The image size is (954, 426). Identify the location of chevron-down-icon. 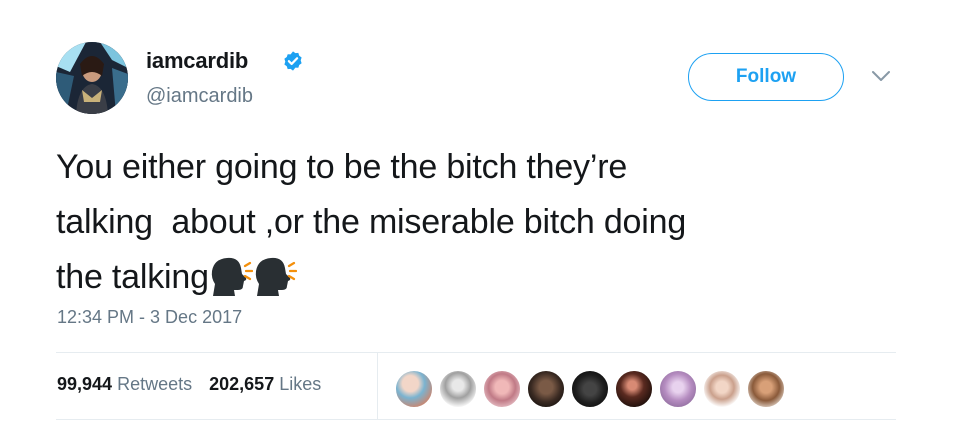
(881, 76).